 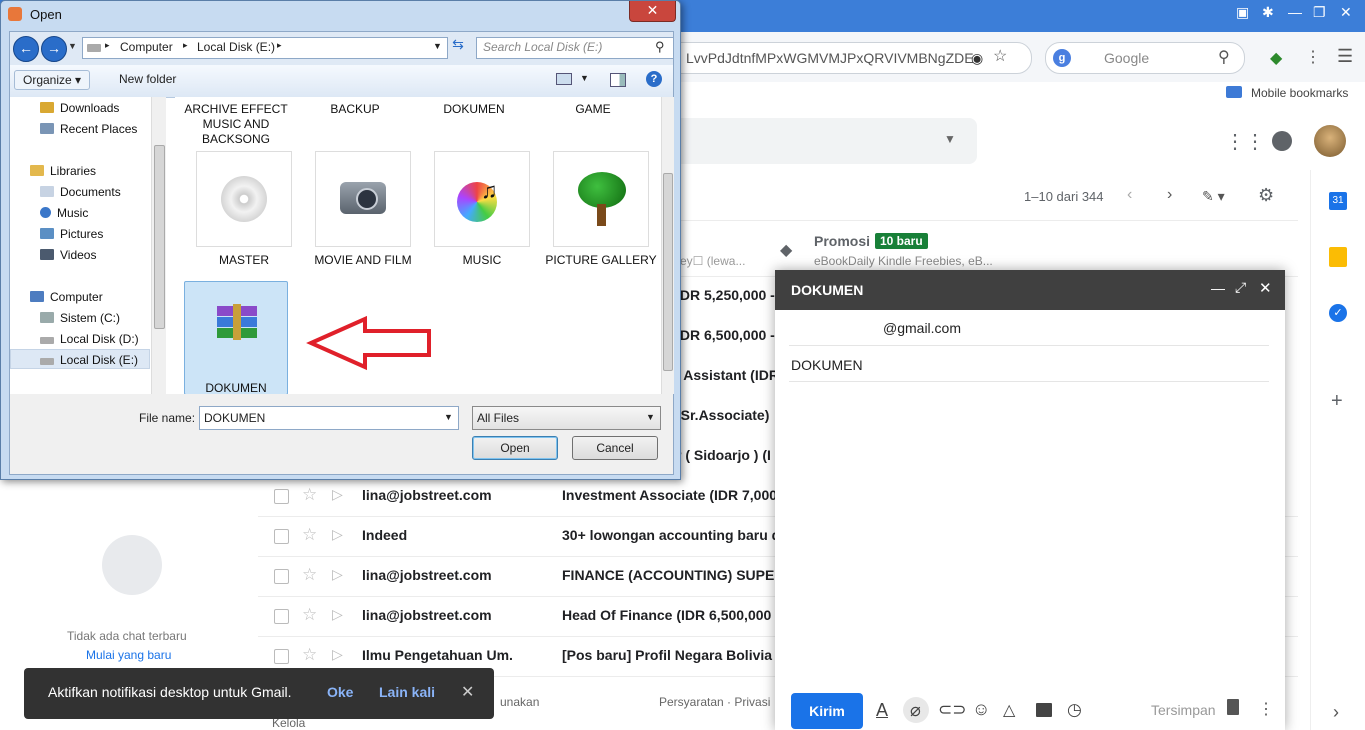 I want to click on change-view-icon, so click(x=564, y=79).